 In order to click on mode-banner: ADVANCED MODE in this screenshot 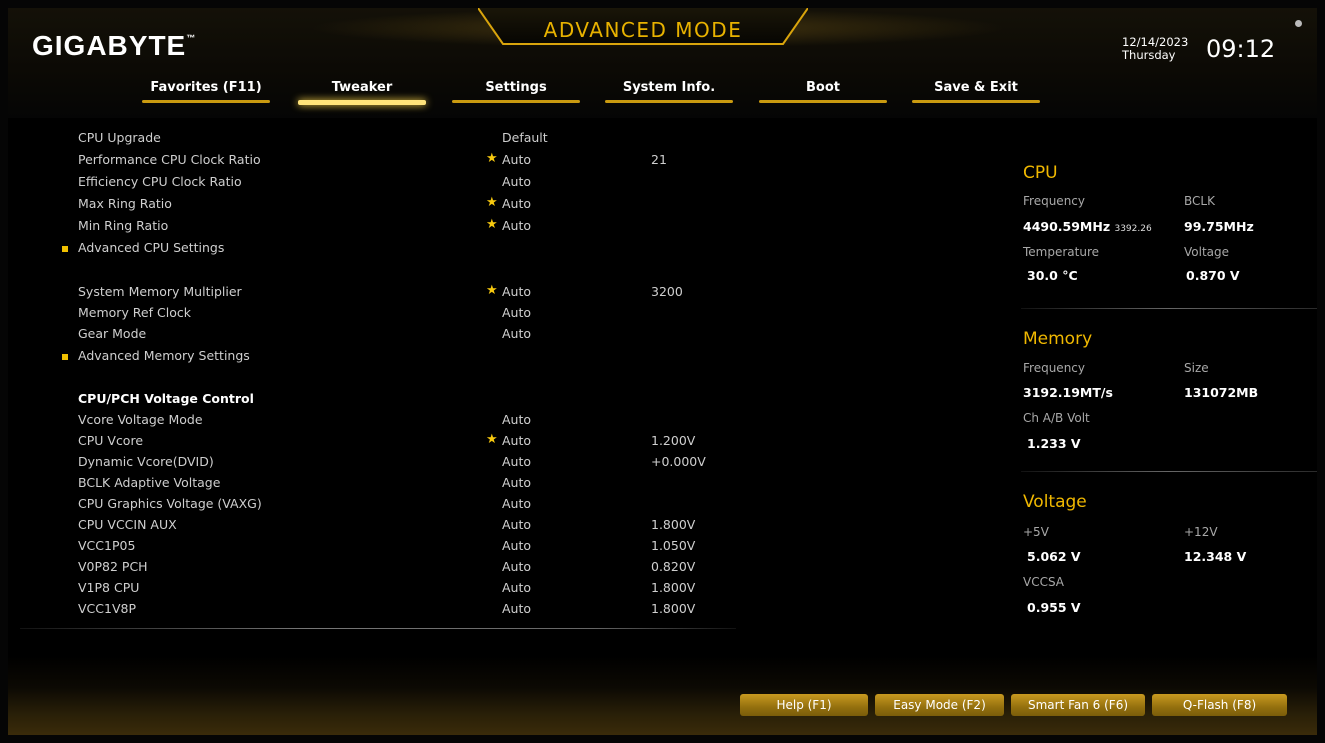, I will do `click(643, 28)`.